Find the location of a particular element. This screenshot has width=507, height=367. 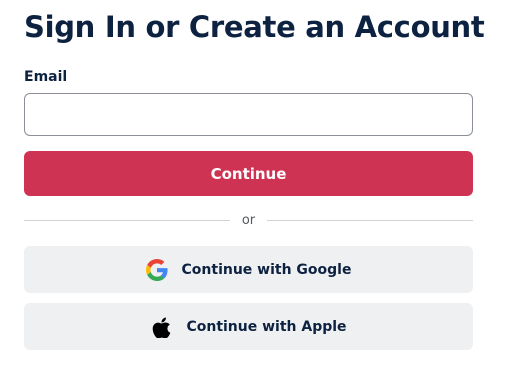

divider-text: or is located at coordinates (248, 220).